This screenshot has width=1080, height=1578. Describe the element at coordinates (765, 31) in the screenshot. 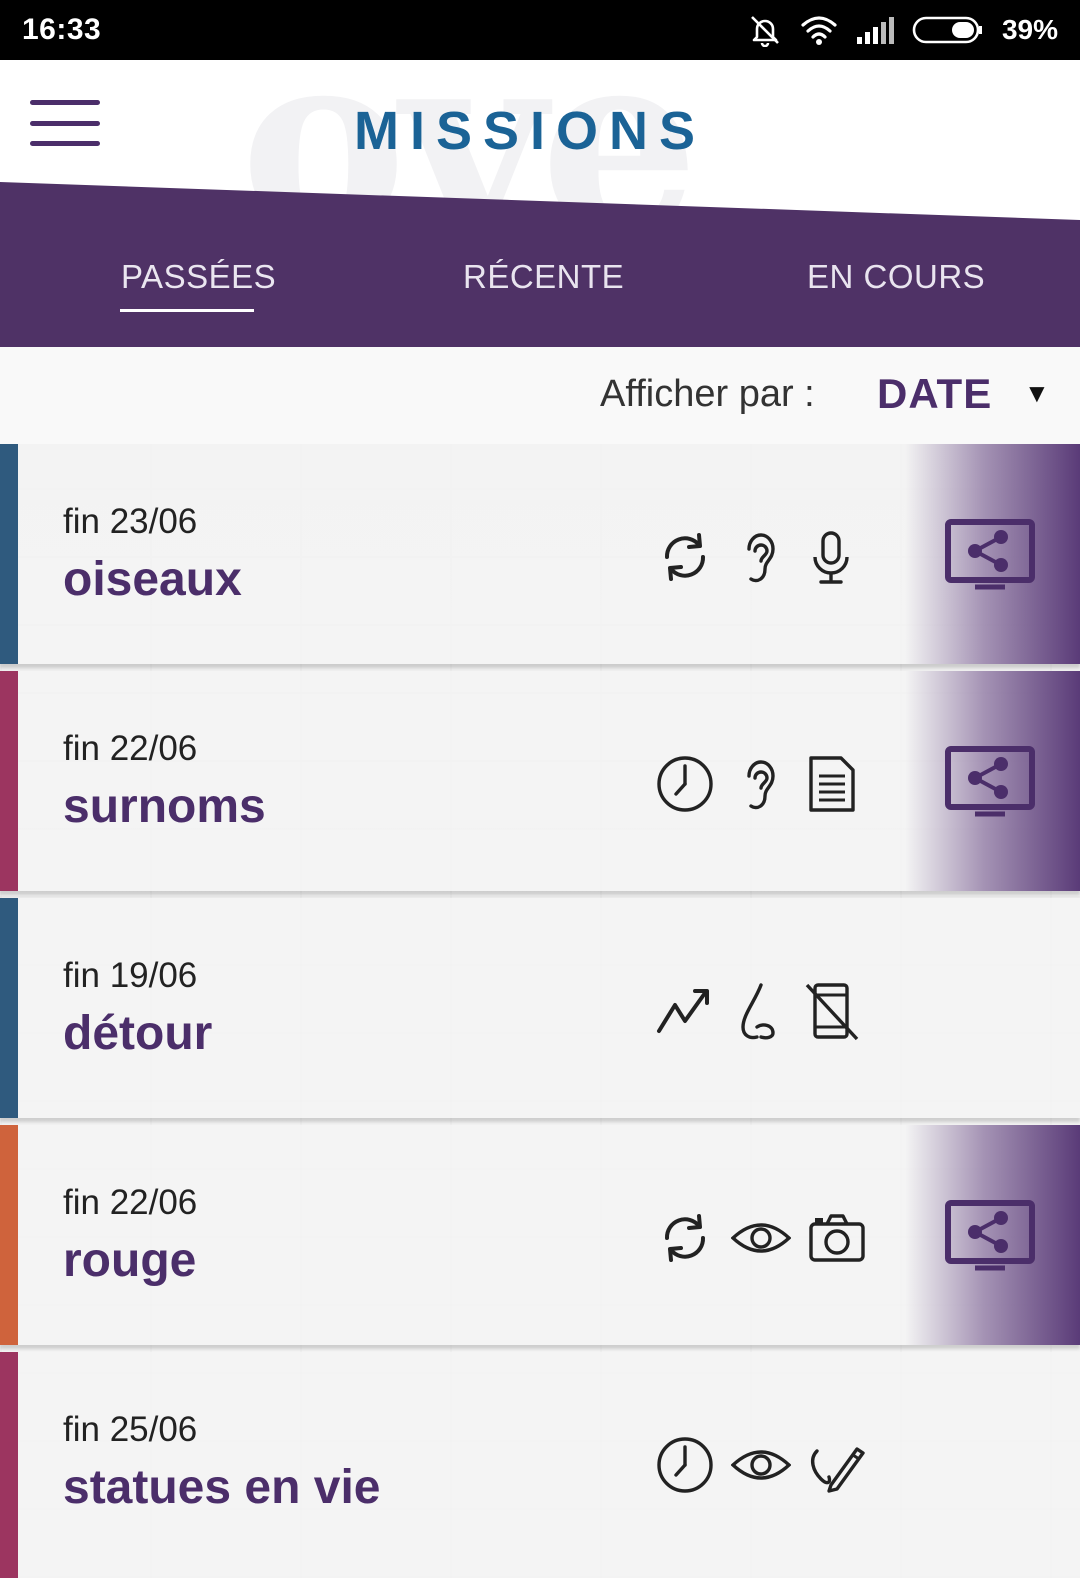

I see `mute-icon` at that location.